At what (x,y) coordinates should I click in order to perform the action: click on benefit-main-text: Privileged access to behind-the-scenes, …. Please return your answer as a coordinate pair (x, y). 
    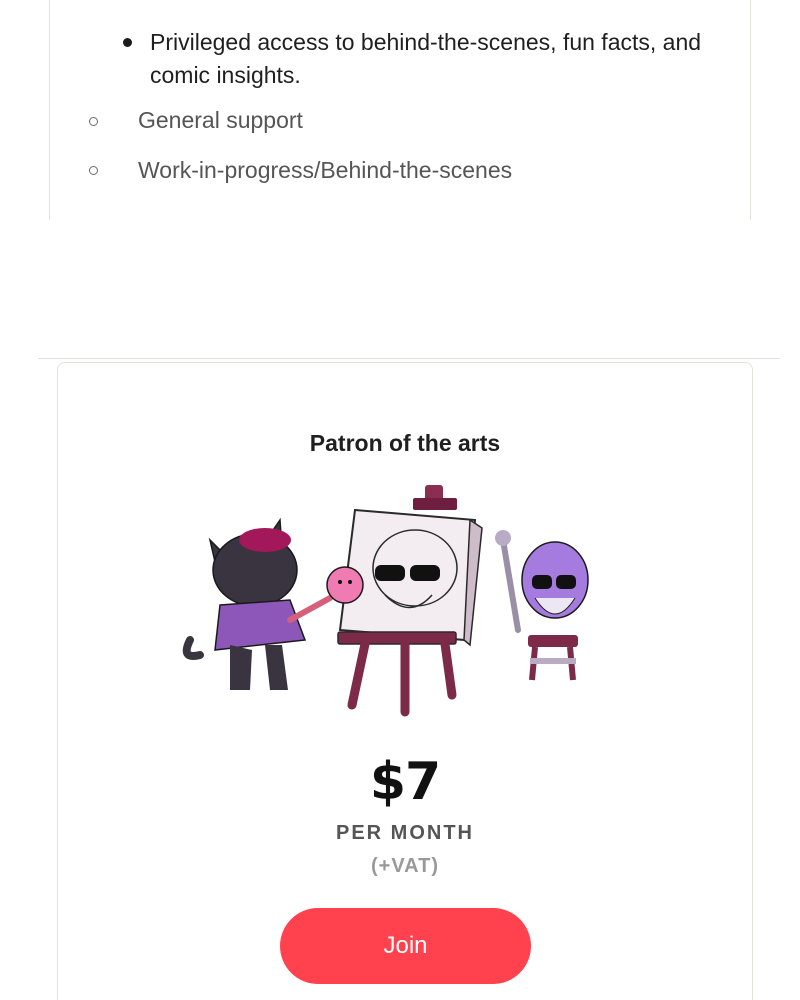
    Looking at the image, I should click on (426, 58).